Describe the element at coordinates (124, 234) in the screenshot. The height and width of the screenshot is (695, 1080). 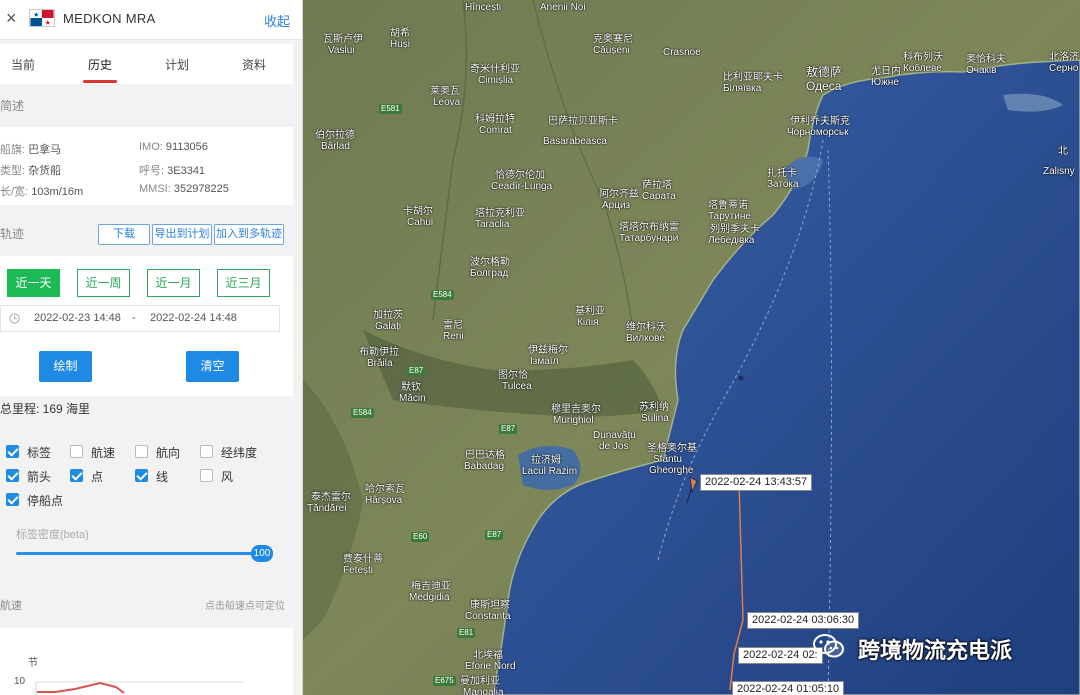
I see `download-button: 下载` at that location.